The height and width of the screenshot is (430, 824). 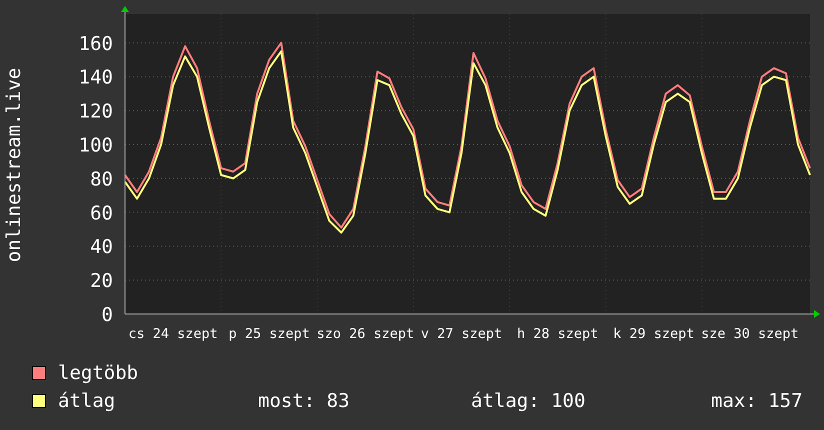 I want to click on y-tick-label: 100, so click(x=95, y=145).